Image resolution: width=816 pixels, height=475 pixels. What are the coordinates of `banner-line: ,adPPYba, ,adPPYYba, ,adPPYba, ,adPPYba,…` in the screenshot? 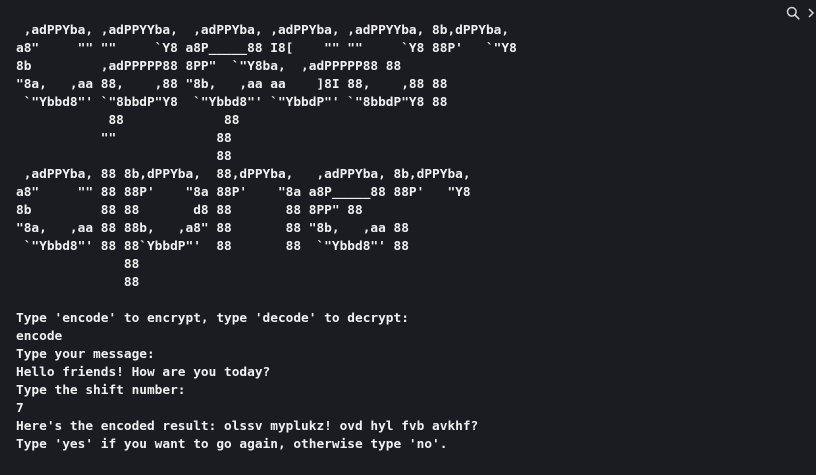 It's located at (263, 30).